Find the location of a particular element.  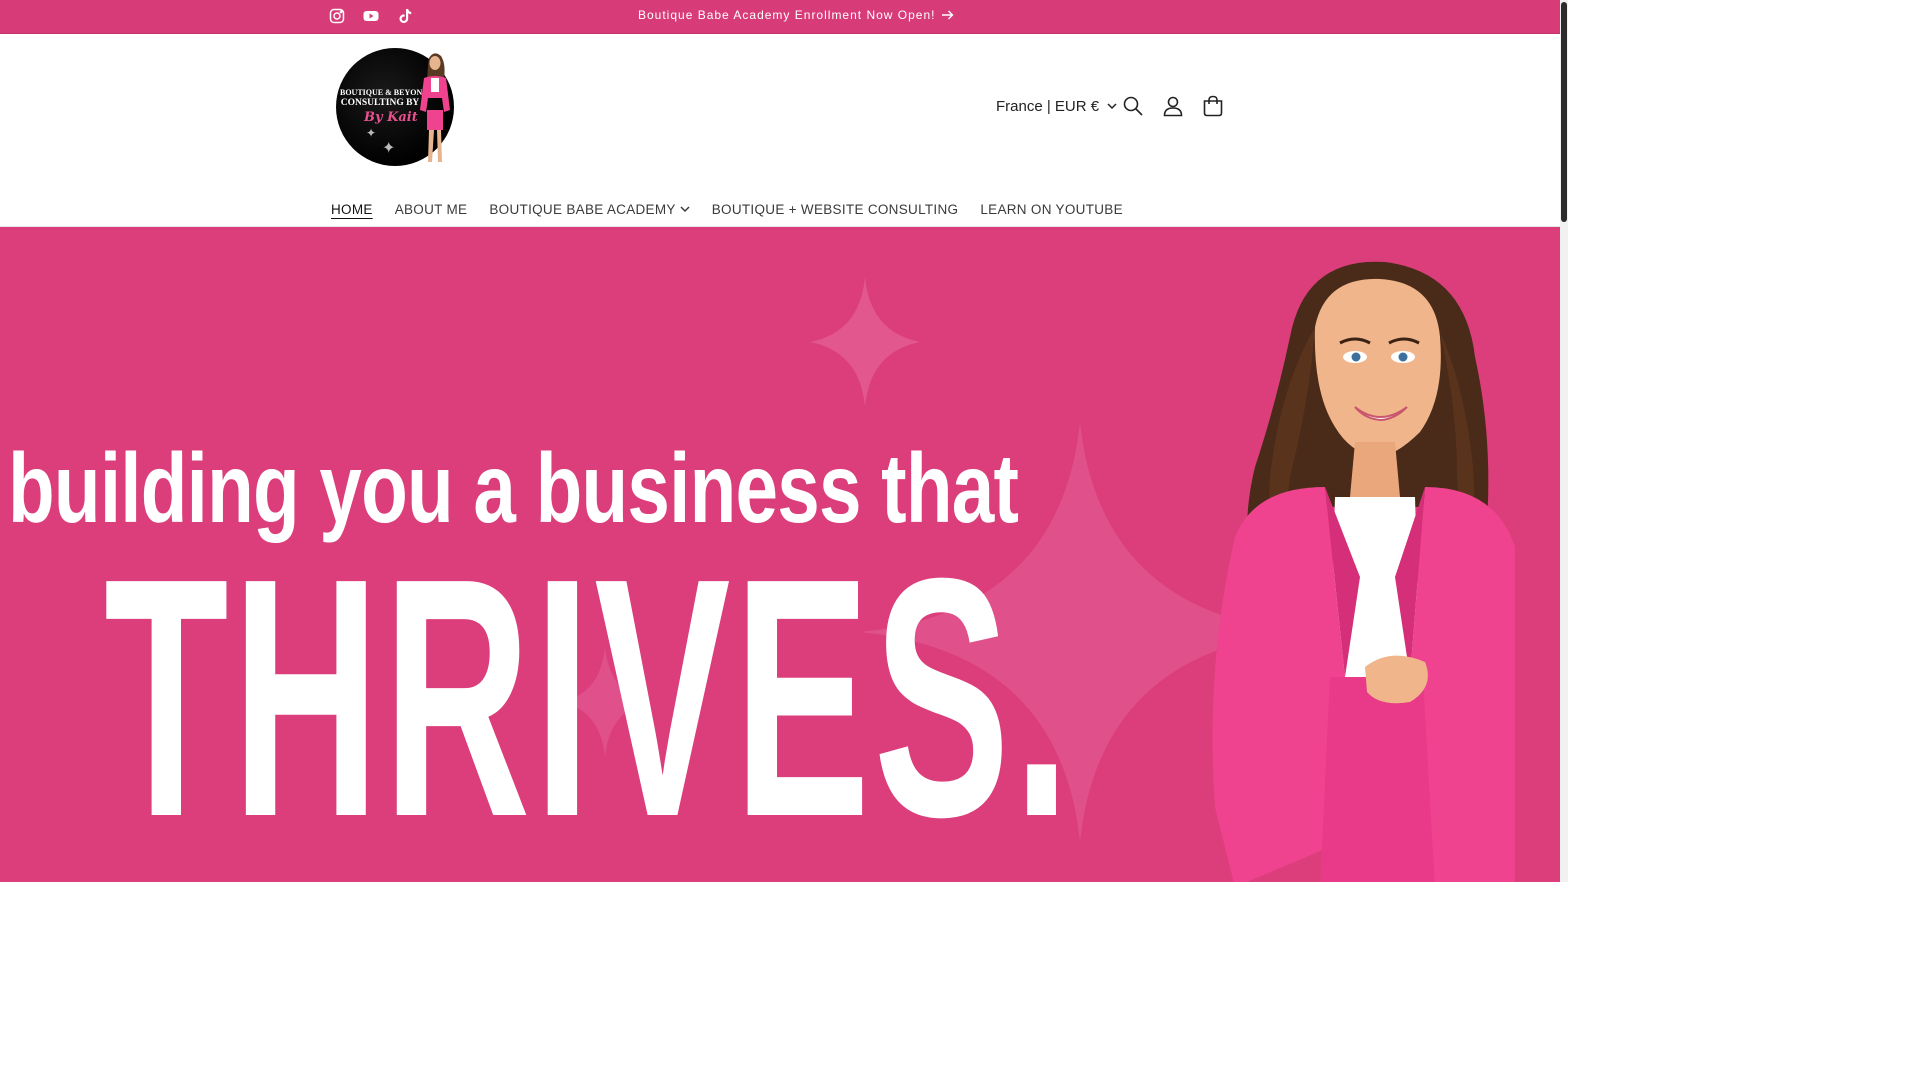

social-links is located at coordinates (371, 16).